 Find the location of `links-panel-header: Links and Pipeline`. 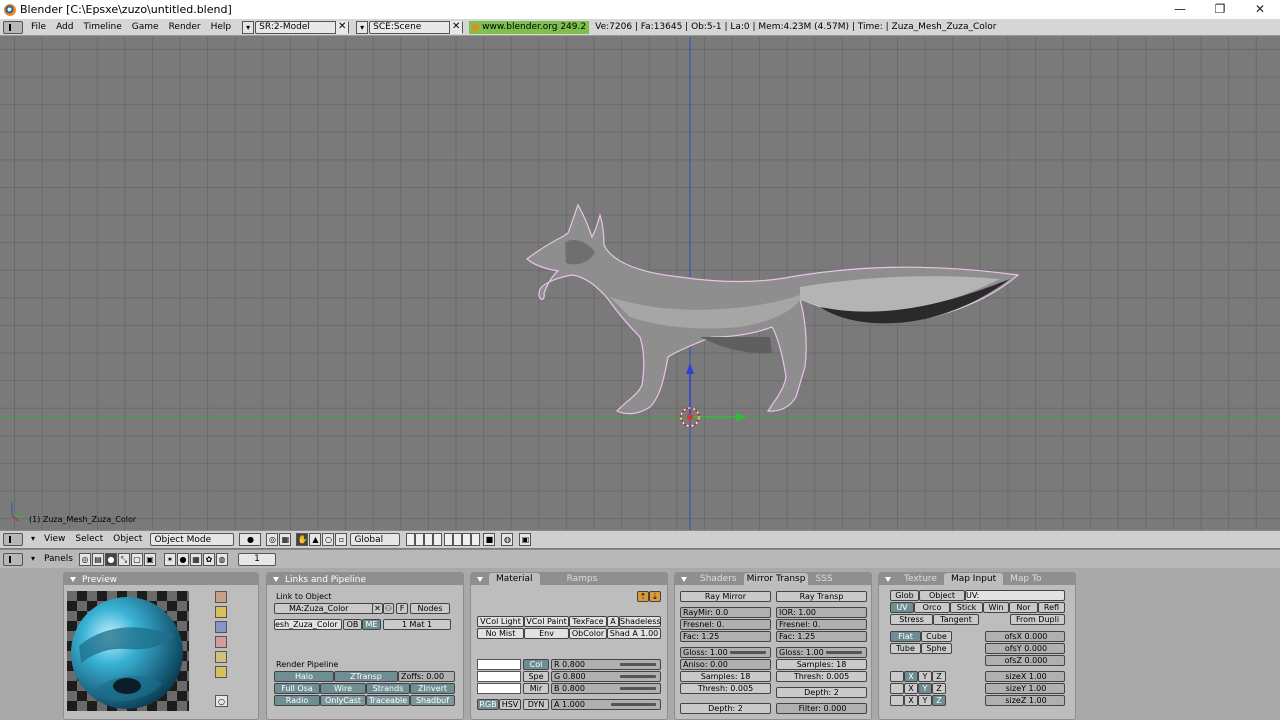

links-panel-header: Links and Pipeline is located at coordinates (365, 579).